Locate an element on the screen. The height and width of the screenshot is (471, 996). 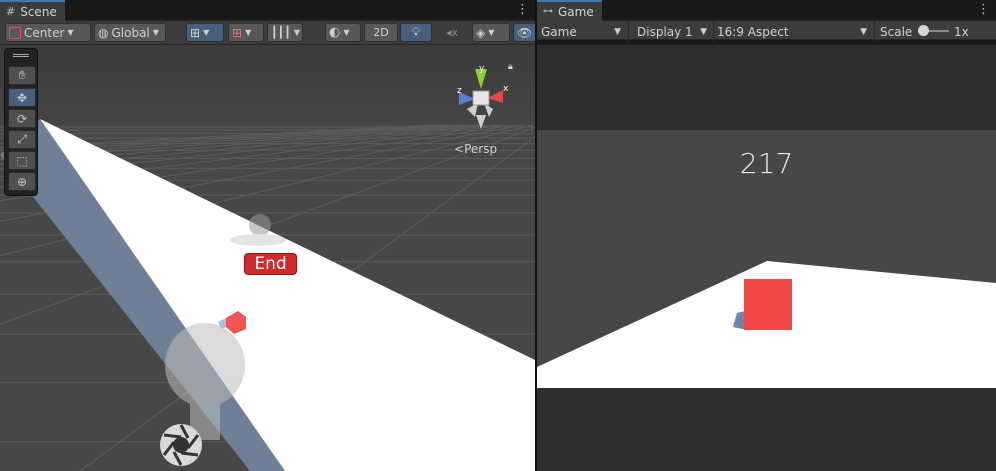
pivot-space-label: Global is located at coordinates (130, 32).